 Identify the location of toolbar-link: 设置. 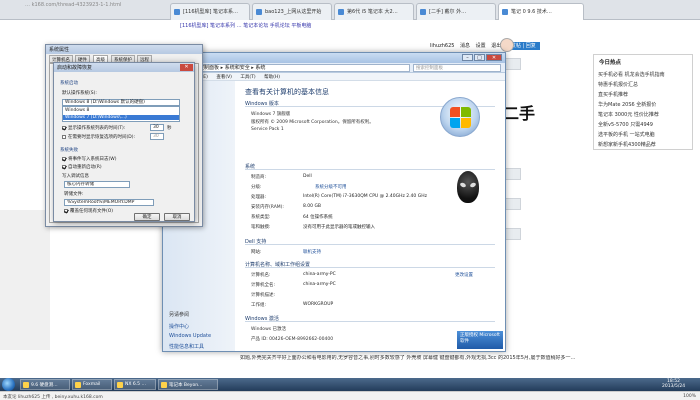
(481, 46).